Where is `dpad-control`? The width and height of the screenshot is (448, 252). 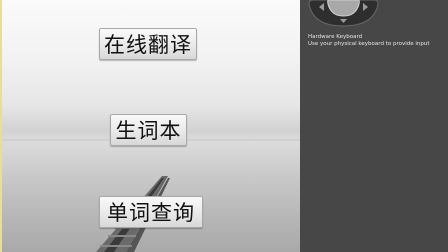
dpad-control is located at coordinates (343, 14).